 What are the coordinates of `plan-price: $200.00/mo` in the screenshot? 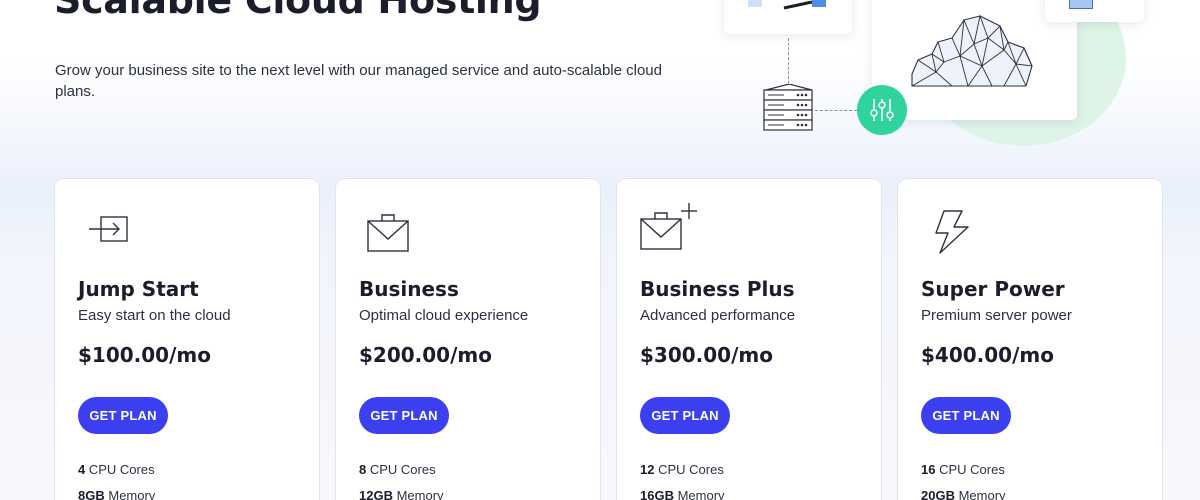 It's located at (425, 355).